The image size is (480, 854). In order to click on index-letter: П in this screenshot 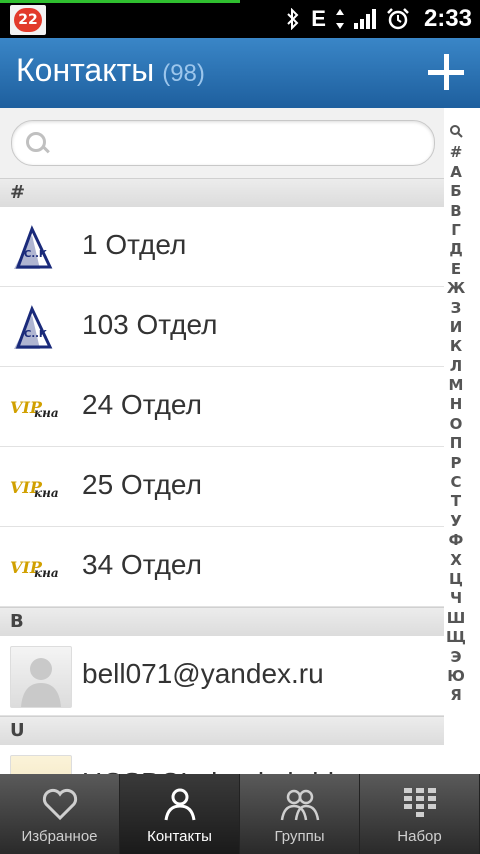, I will do `click(456, 443)`.